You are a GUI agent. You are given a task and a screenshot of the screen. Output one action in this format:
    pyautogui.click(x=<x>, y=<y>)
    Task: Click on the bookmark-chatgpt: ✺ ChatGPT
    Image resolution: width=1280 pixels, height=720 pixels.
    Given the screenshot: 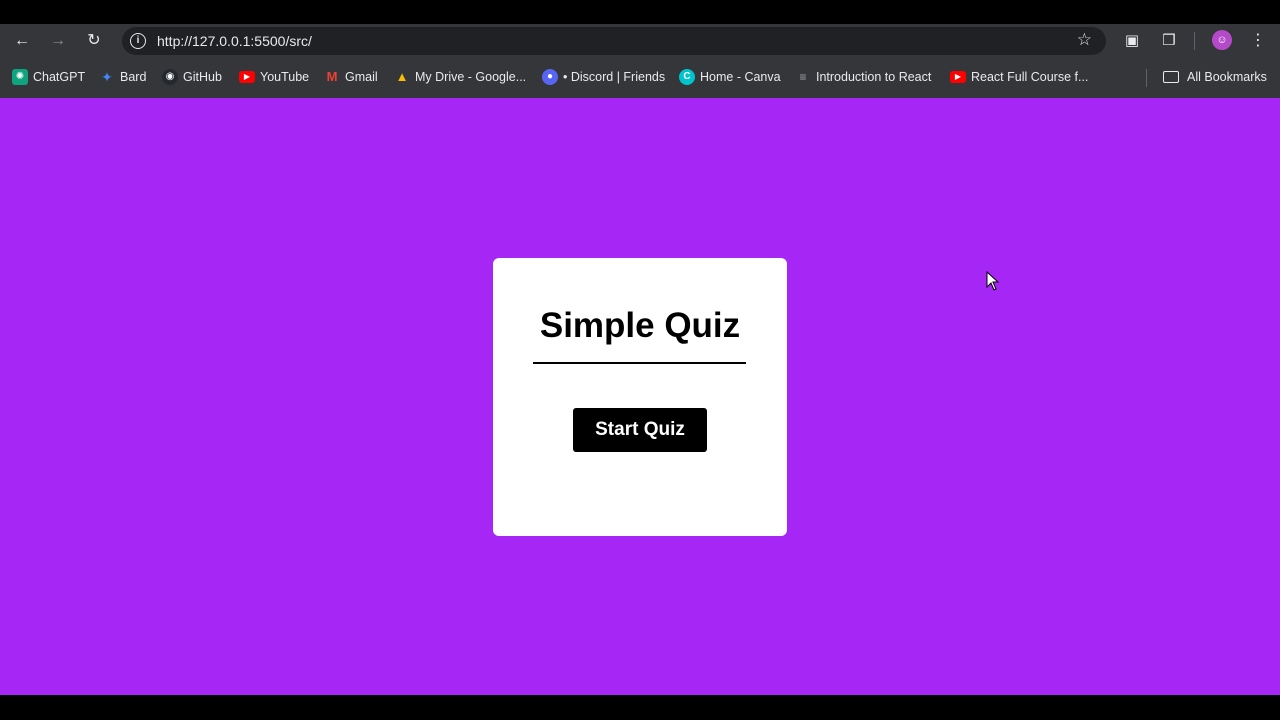 What is the action you would take?
    pyautogui.click(x=48, y=77)
    